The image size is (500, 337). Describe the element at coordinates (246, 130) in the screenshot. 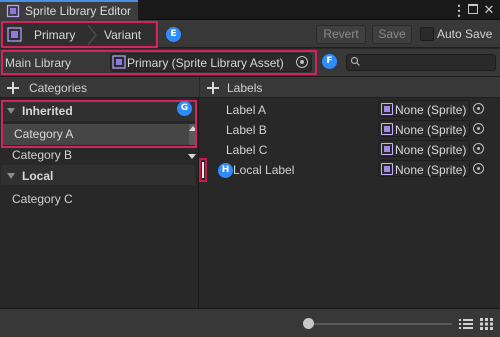

I see `label-name: Label B` at that location.